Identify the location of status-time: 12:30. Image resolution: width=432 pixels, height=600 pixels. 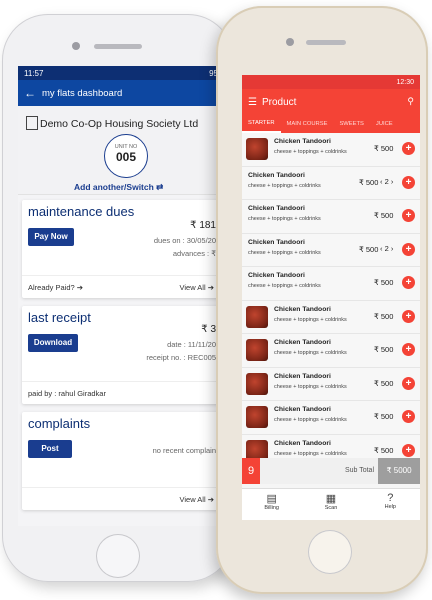
(405, 82).